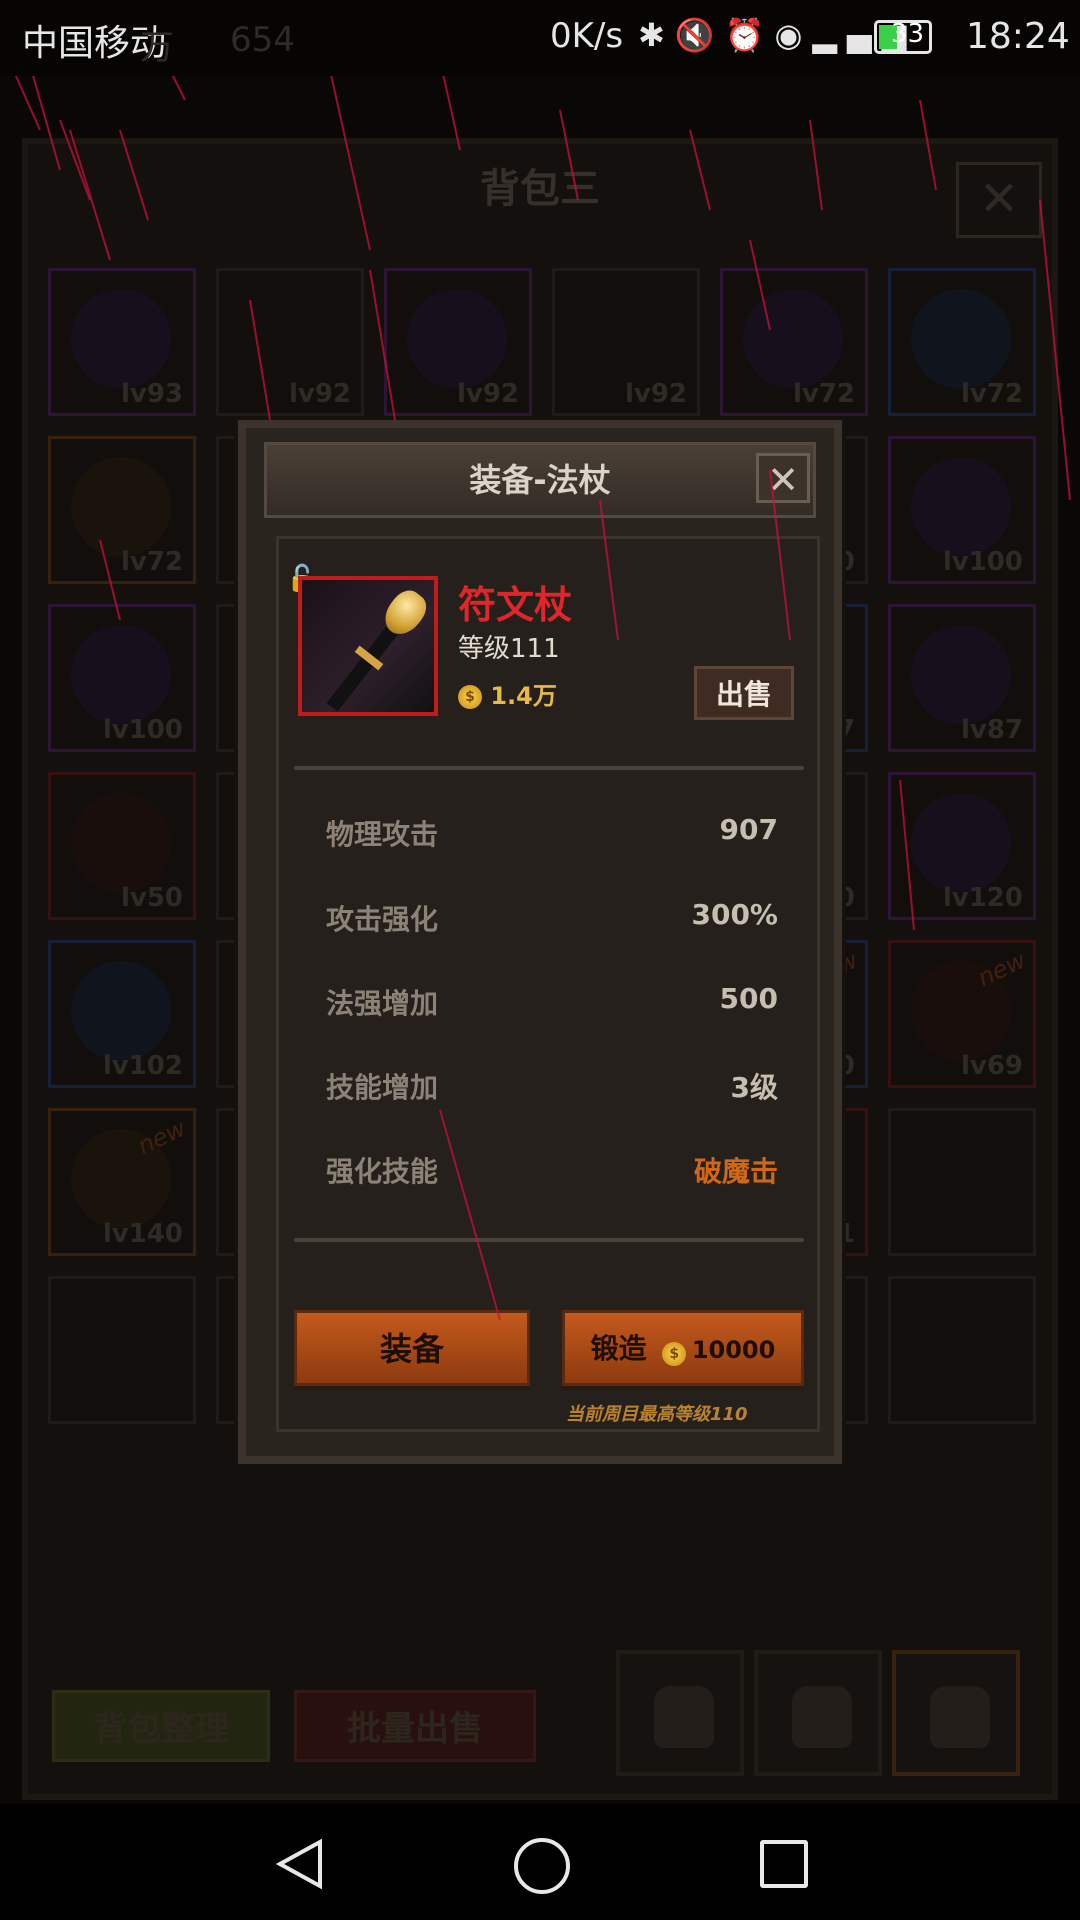  Describe the element at coordinates (744, 693) in the screenshot. I see `sell-button: 出售` at that location.